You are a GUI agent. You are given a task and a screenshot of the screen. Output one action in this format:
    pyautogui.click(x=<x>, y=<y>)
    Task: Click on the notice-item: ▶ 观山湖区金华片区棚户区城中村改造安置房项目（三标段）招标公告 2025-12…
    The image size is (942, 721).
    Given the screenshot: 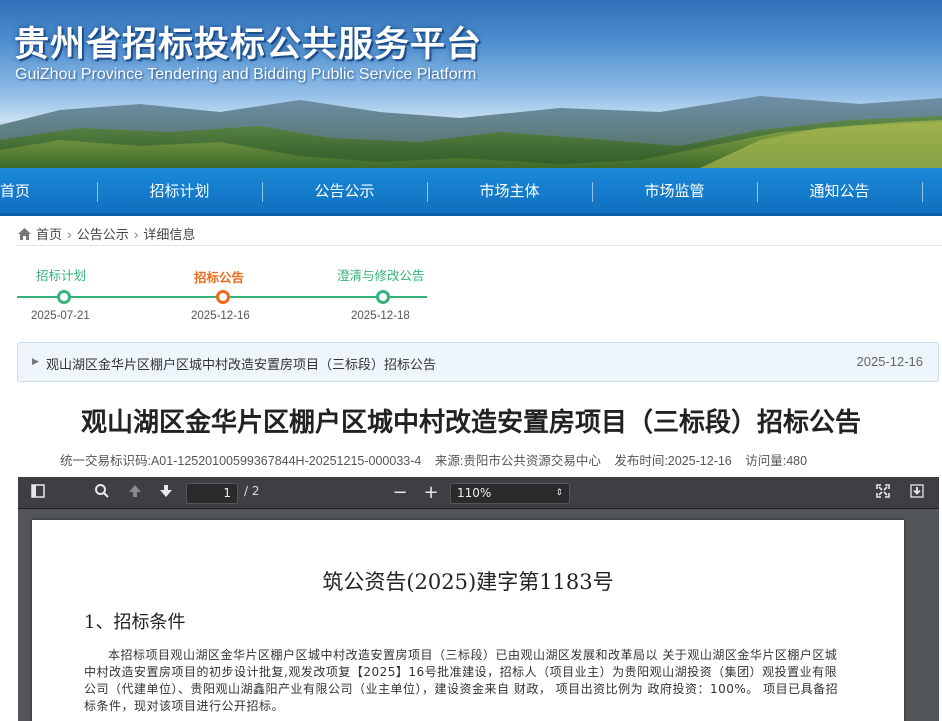 What is the action you would take?
    pyautogui.click(x=478, y=362)
    